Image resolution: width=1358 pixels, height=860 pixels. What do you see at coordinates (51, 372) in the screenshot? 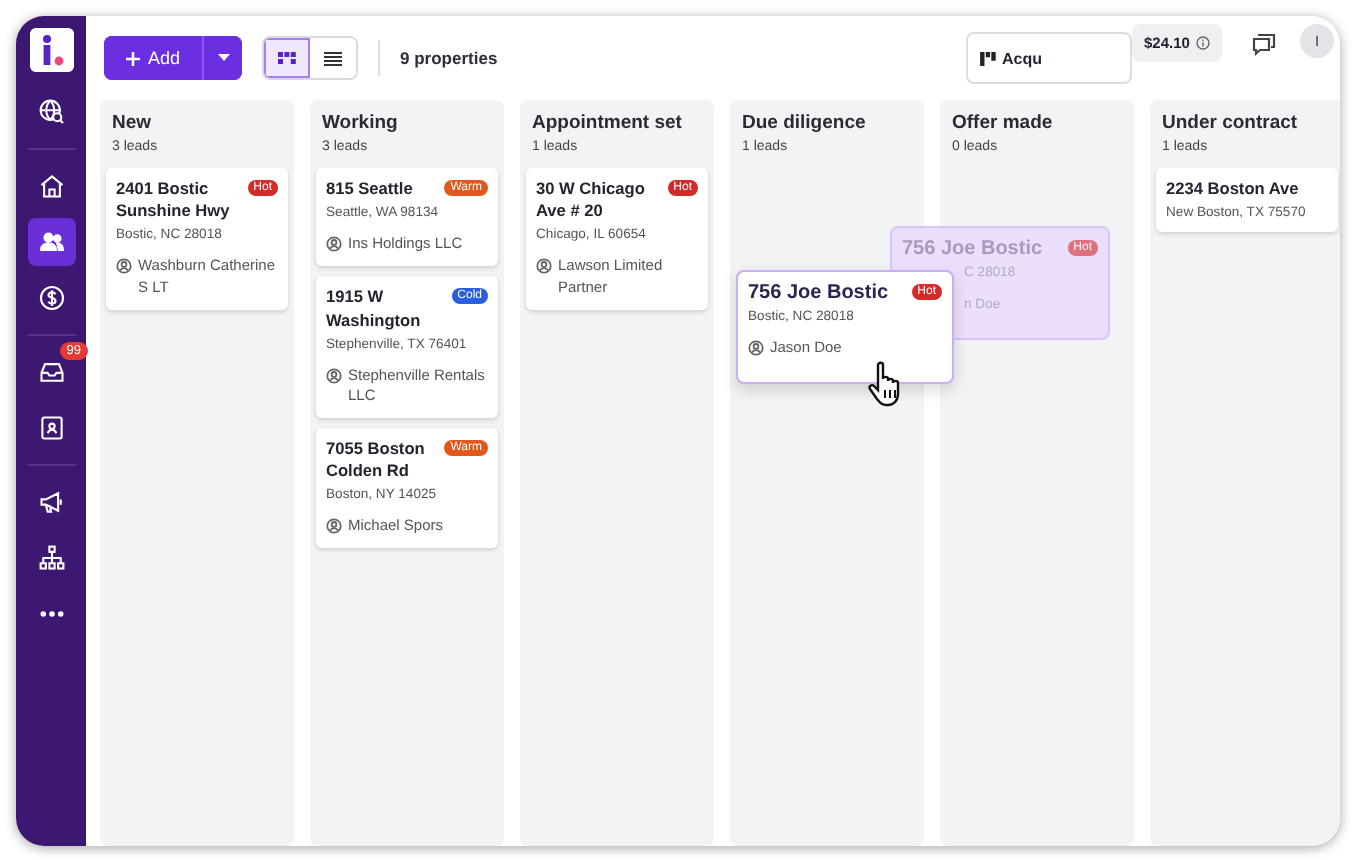
I see `inbox-icon` at bounding box center [51, 372].